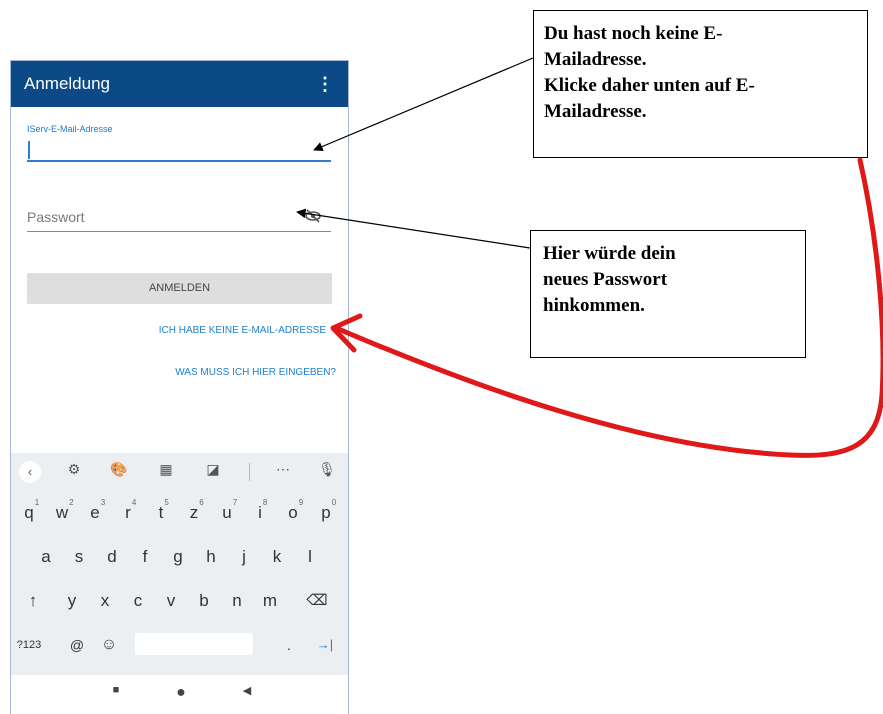 This screenshot has height=714, width=883. What do you see at coordinates (194, 513) in the screenshot?
I see `key-z: z6` at bounding box center [194, 513].